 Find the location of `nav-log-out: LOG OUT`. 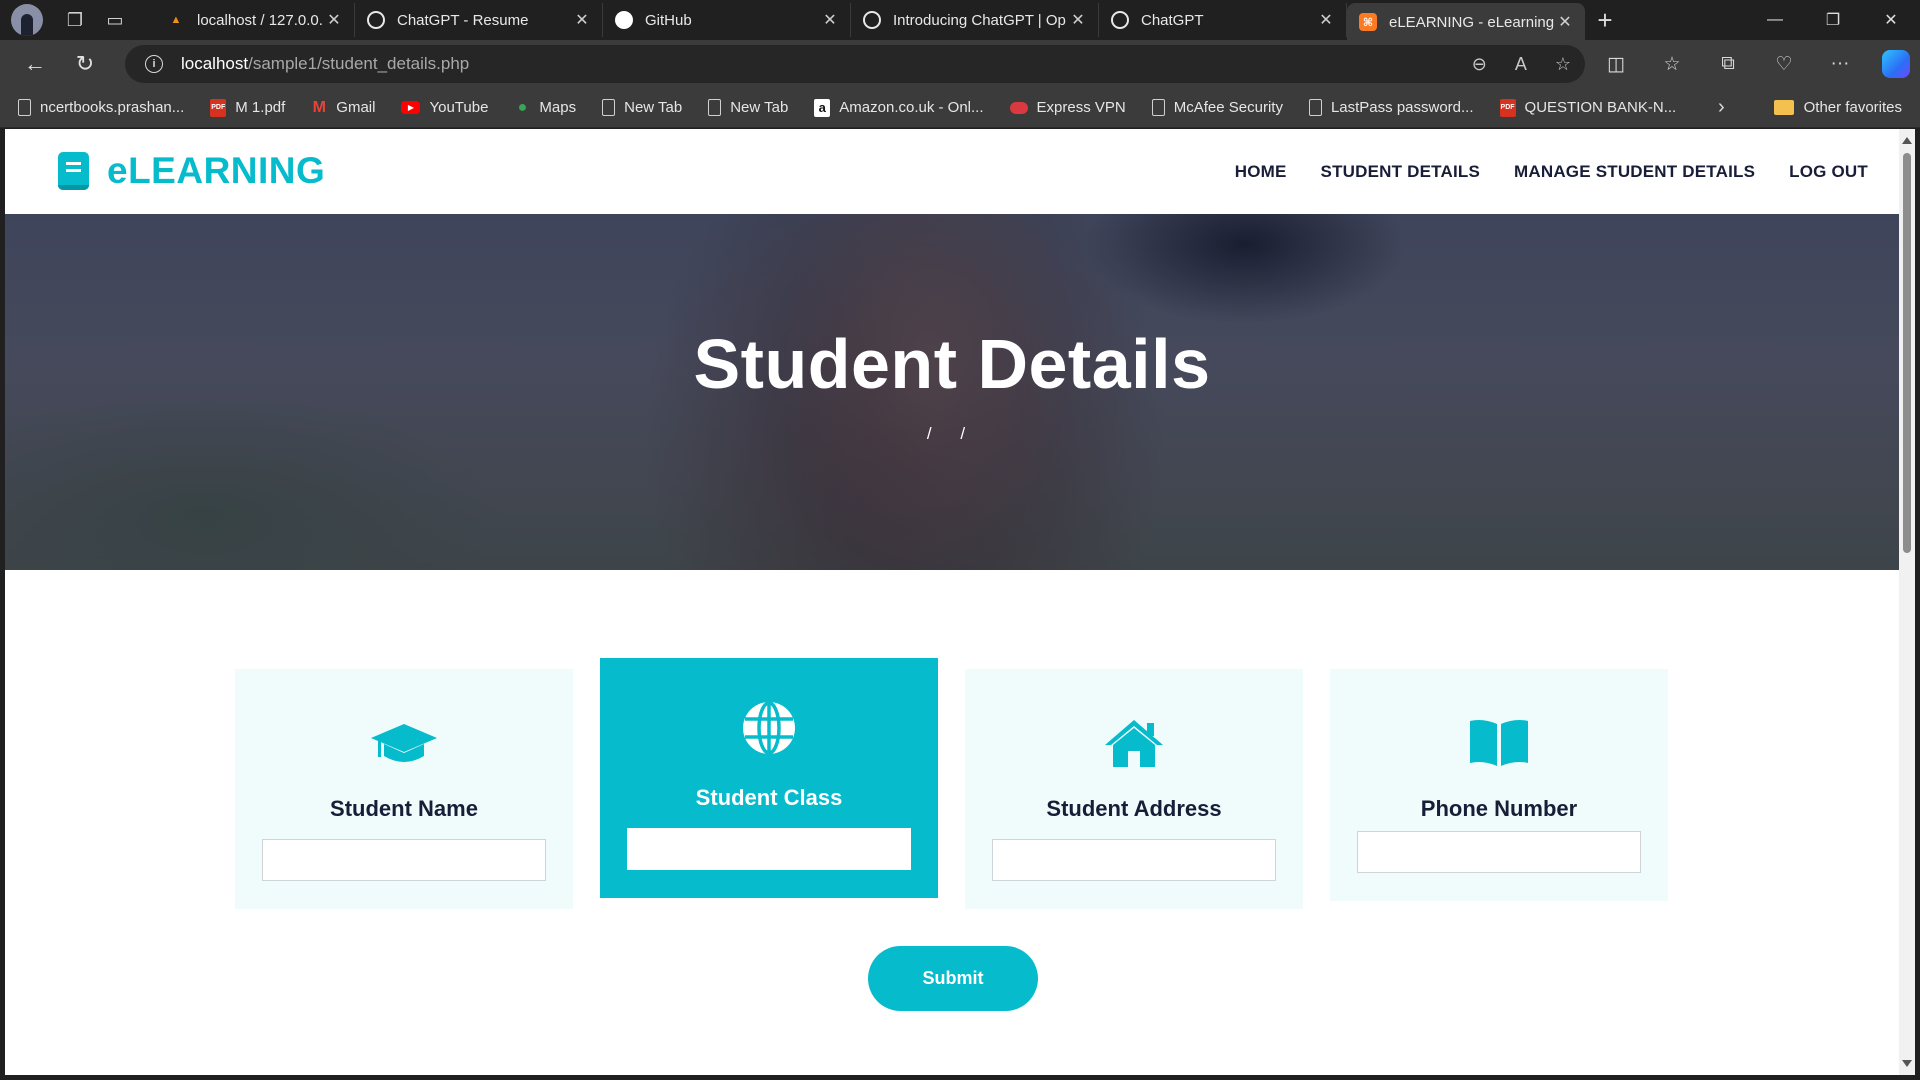

nav-log-out: LOG OUT is located at coordinates (1828, 172).